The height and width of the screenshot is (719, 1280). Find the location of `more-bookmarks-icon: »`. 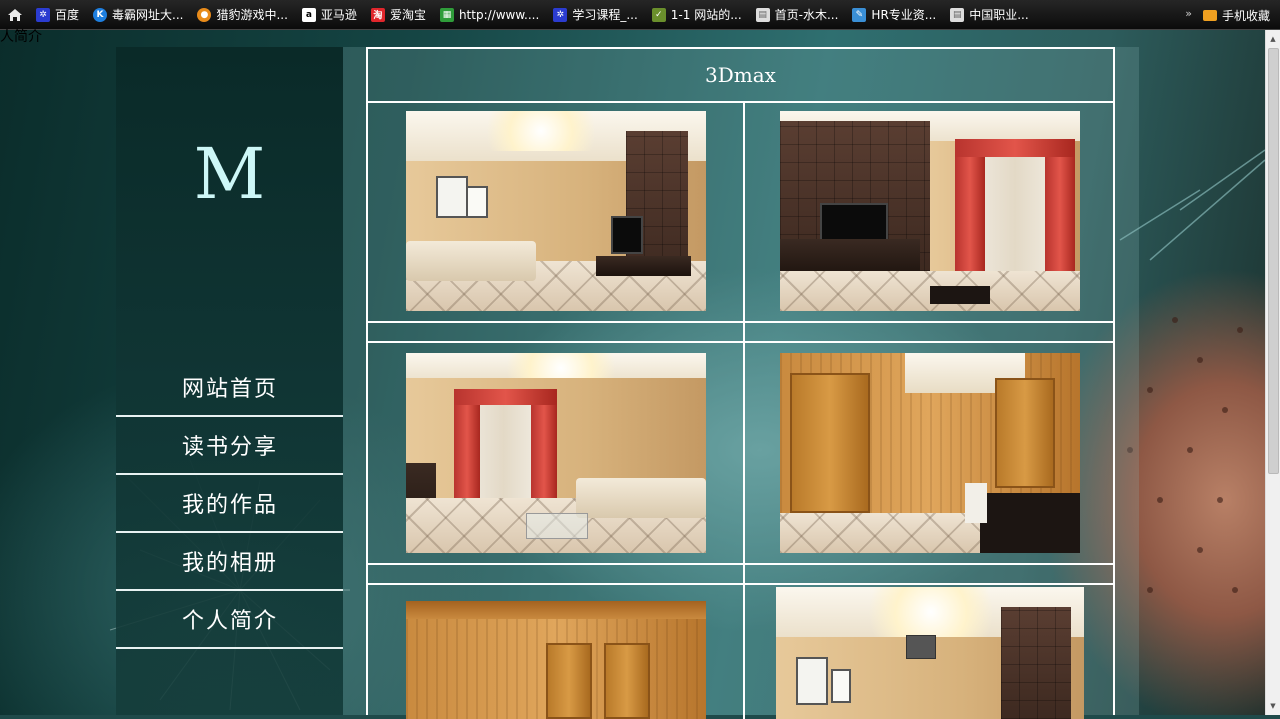

more-bookmarks-icon: » is located at coordinates (1188, 13).